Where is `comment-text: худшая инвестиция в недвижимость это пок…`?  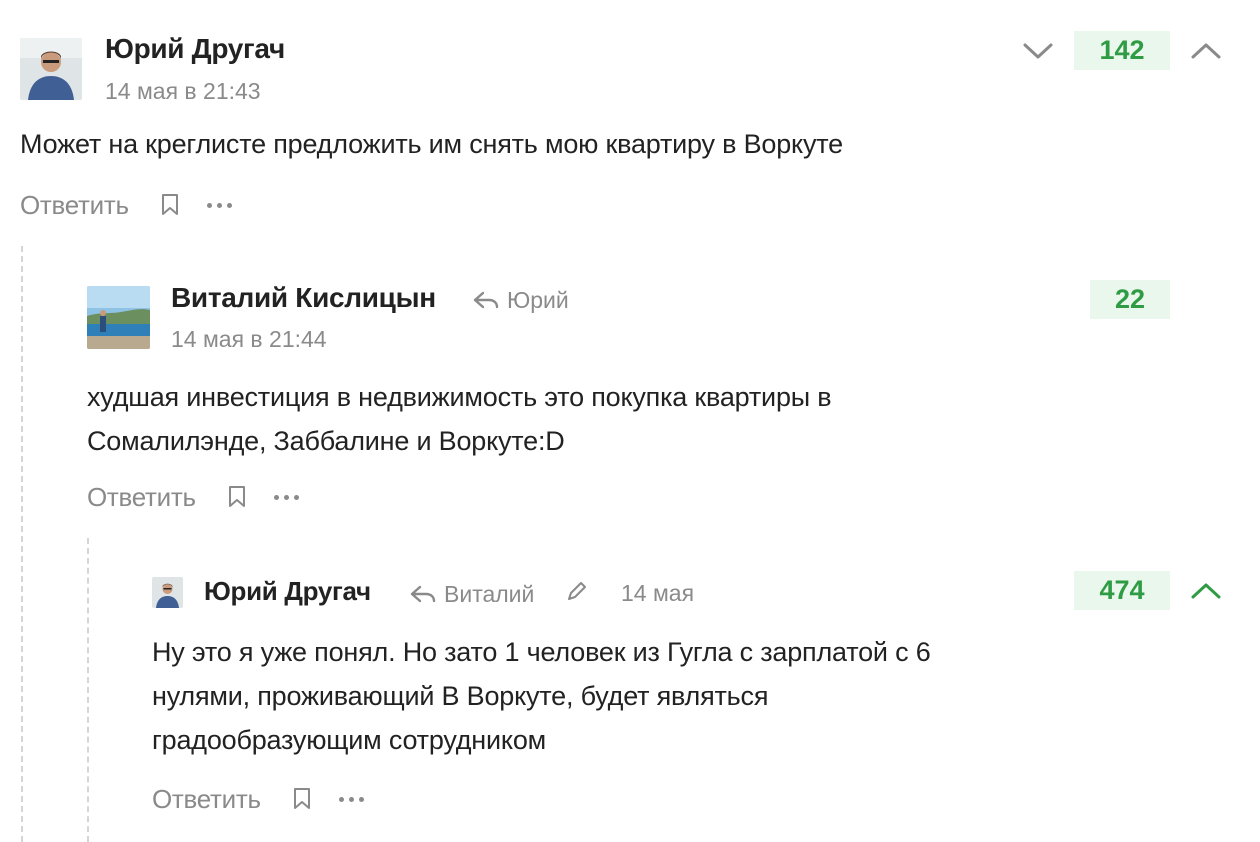 comment-text: худшая инвестиция в недвижимость это пок… is located at coordinates (459, 419).